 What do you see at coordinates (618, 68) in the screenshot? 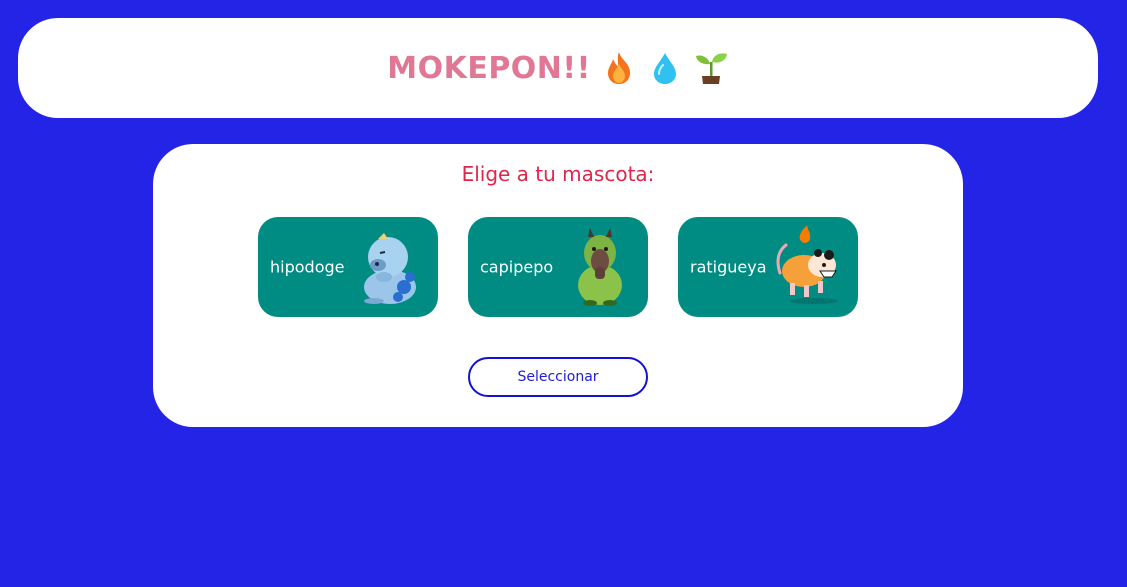
I see `fire-icon` at bounding box center [618, 68].